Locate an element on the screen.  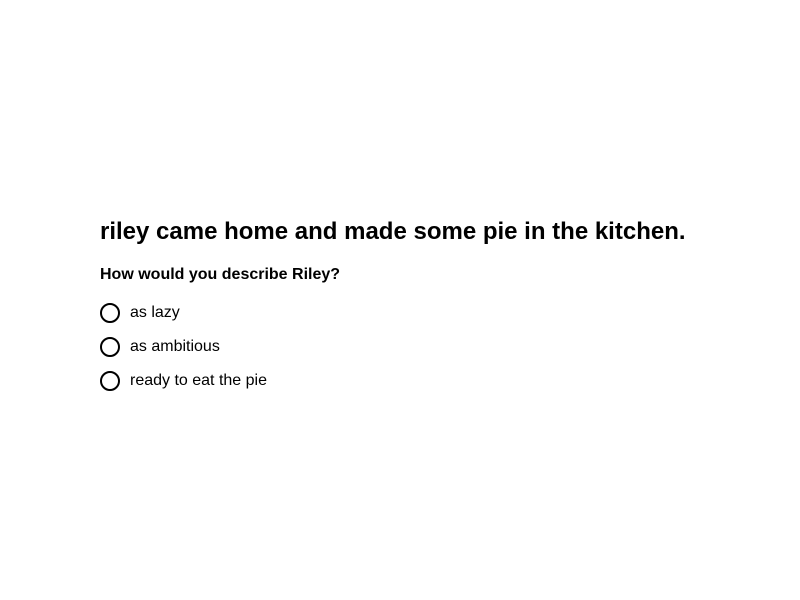
option-label: as ambitious is located at coordinates (175, 347).